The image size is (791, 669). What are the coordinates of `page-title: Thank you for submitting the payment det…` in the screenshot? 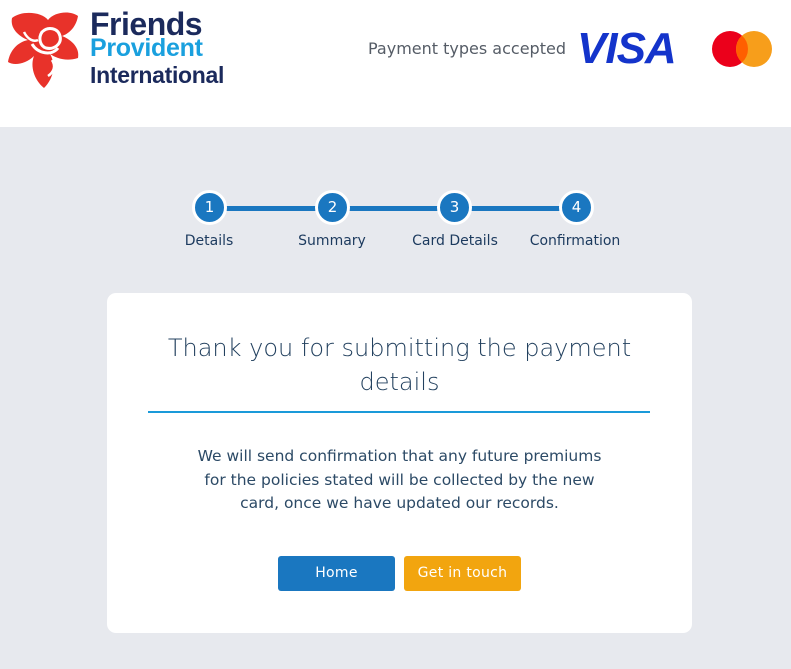 It's located at (399, 365).